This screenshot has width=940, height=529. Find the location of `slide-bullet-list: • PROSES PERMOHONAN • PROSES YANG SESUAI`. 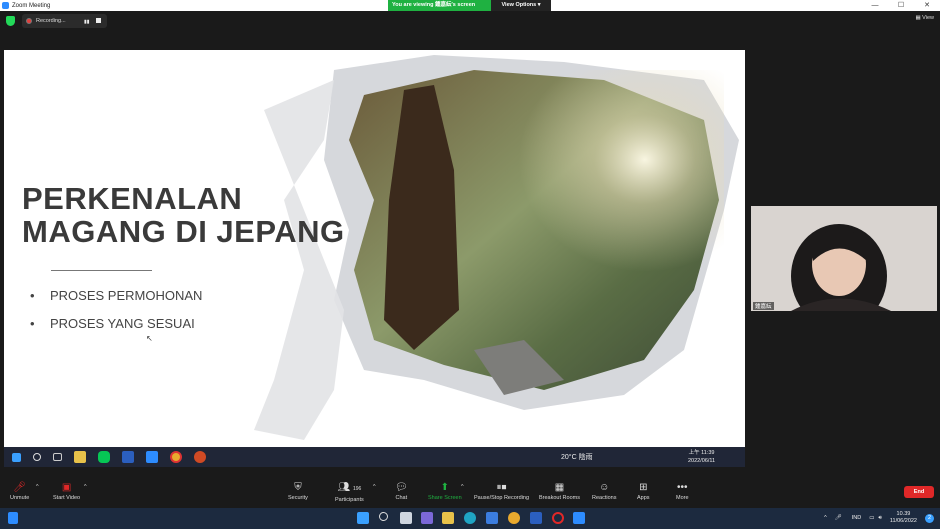

slide-bullet-list: • PROSES PERMOHONAN • PROSES YANG SESUAI is located at coordinates (116, 310).